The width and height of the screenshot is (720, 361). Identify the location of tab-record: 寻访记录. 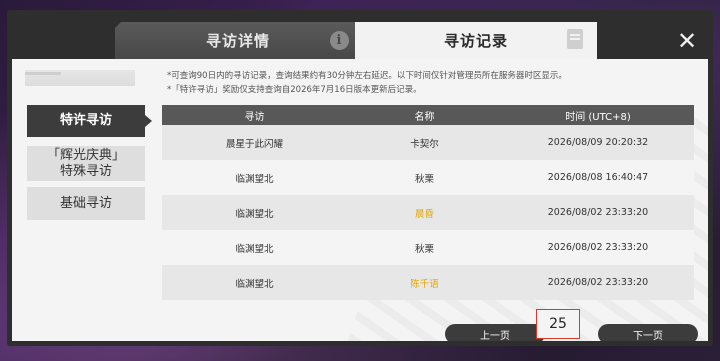
(476, 40).